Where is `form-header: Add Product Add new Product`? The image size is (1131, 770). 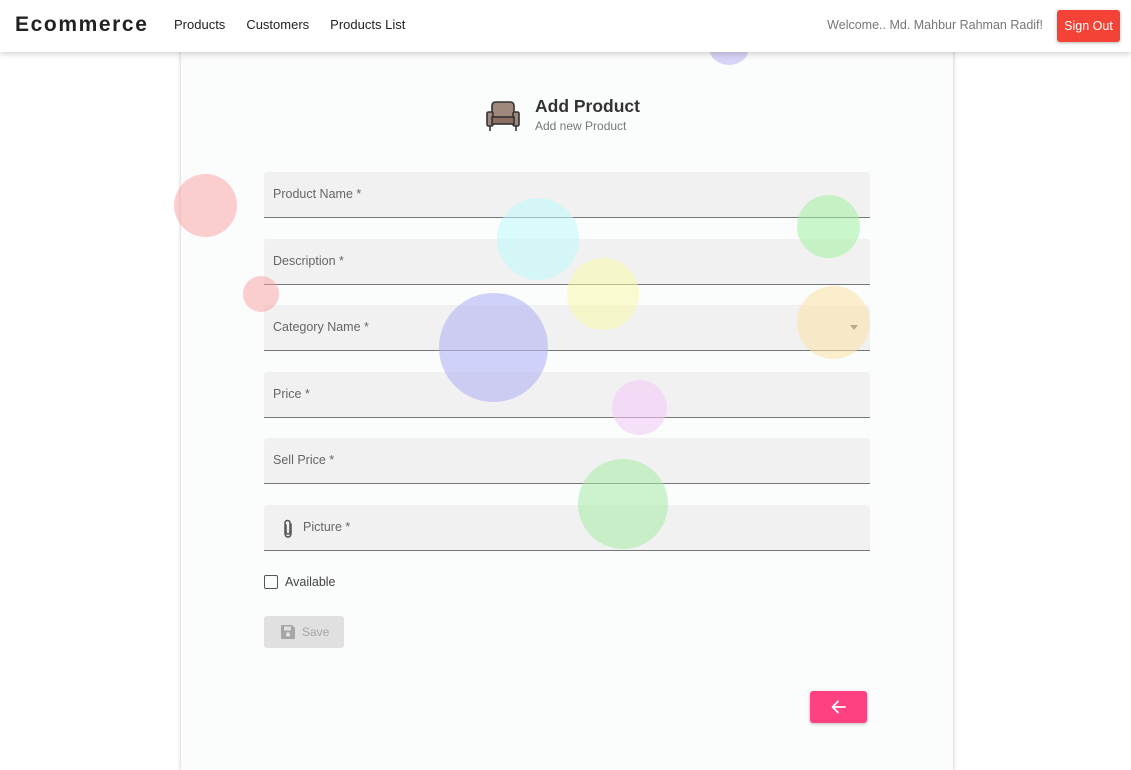 form-header: Add Product Add new Product is located at coordinates (562, 115).